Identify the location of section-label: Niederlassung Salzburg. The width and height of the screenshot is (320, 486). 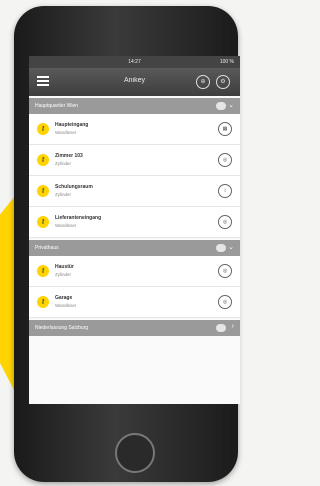
(62, 328).